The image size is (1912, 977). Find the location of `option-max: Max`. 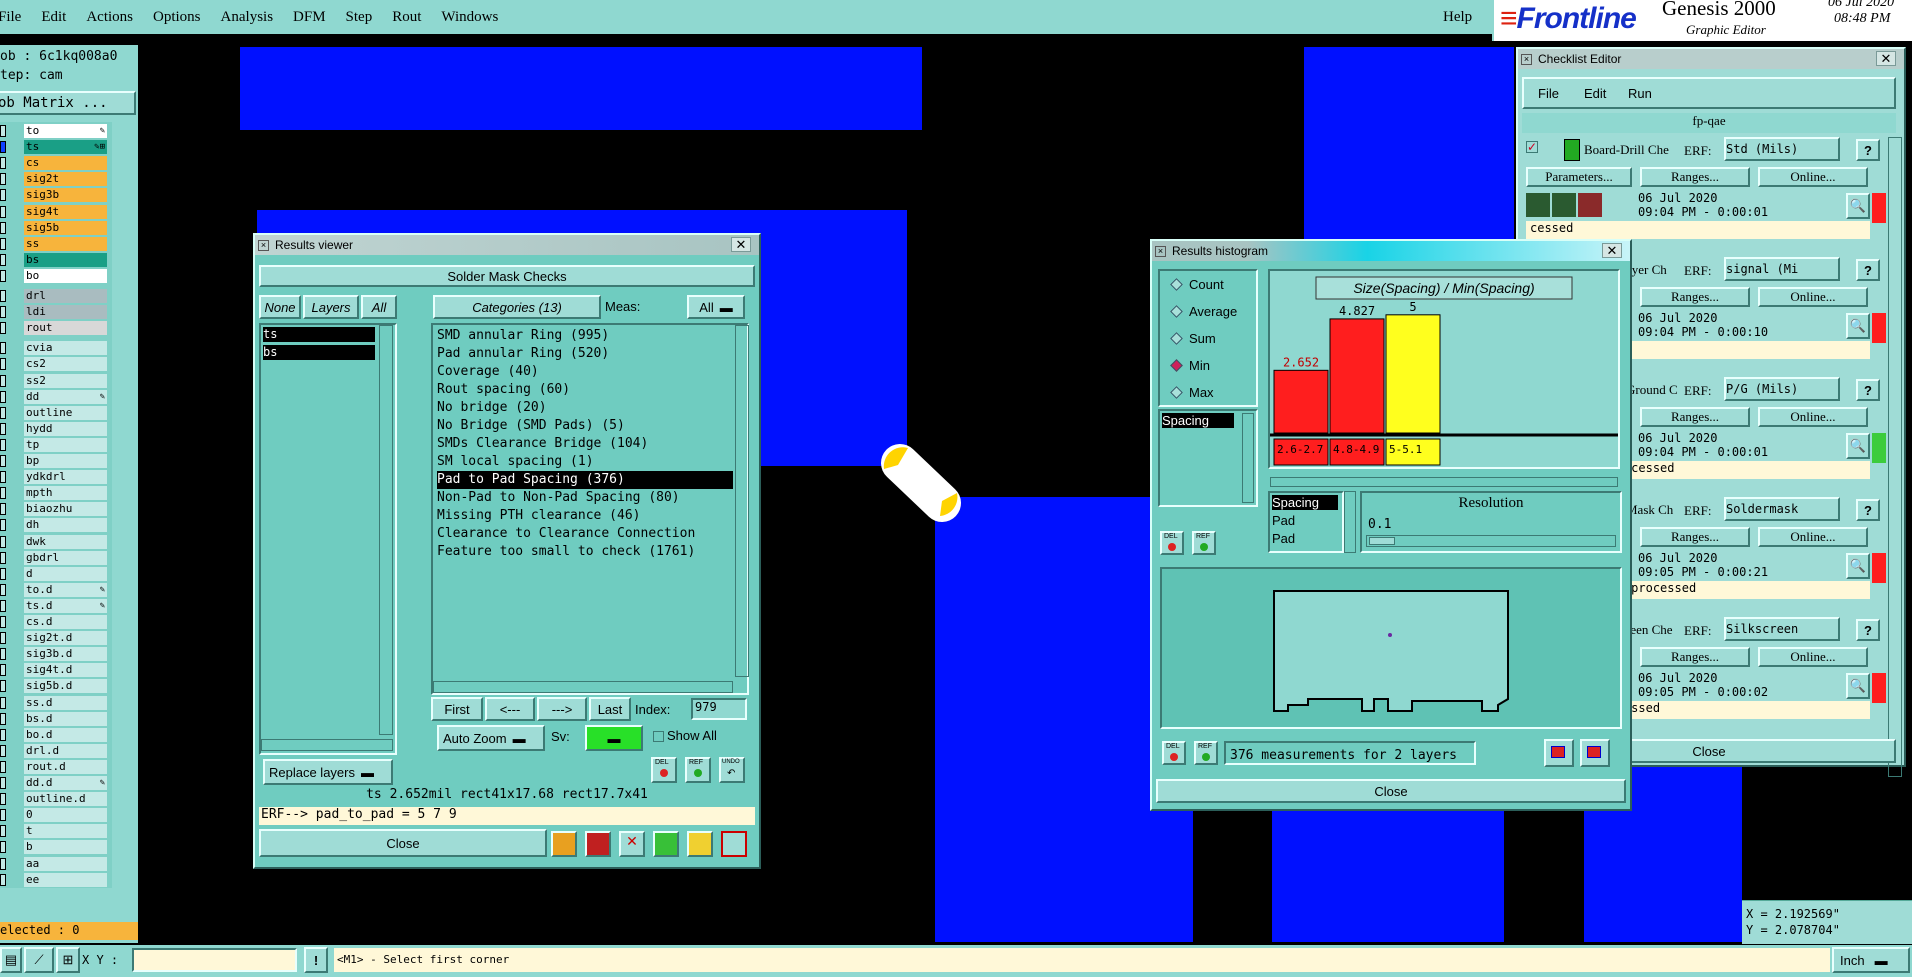

option-max: Max is located at coordinates (1192, 392).